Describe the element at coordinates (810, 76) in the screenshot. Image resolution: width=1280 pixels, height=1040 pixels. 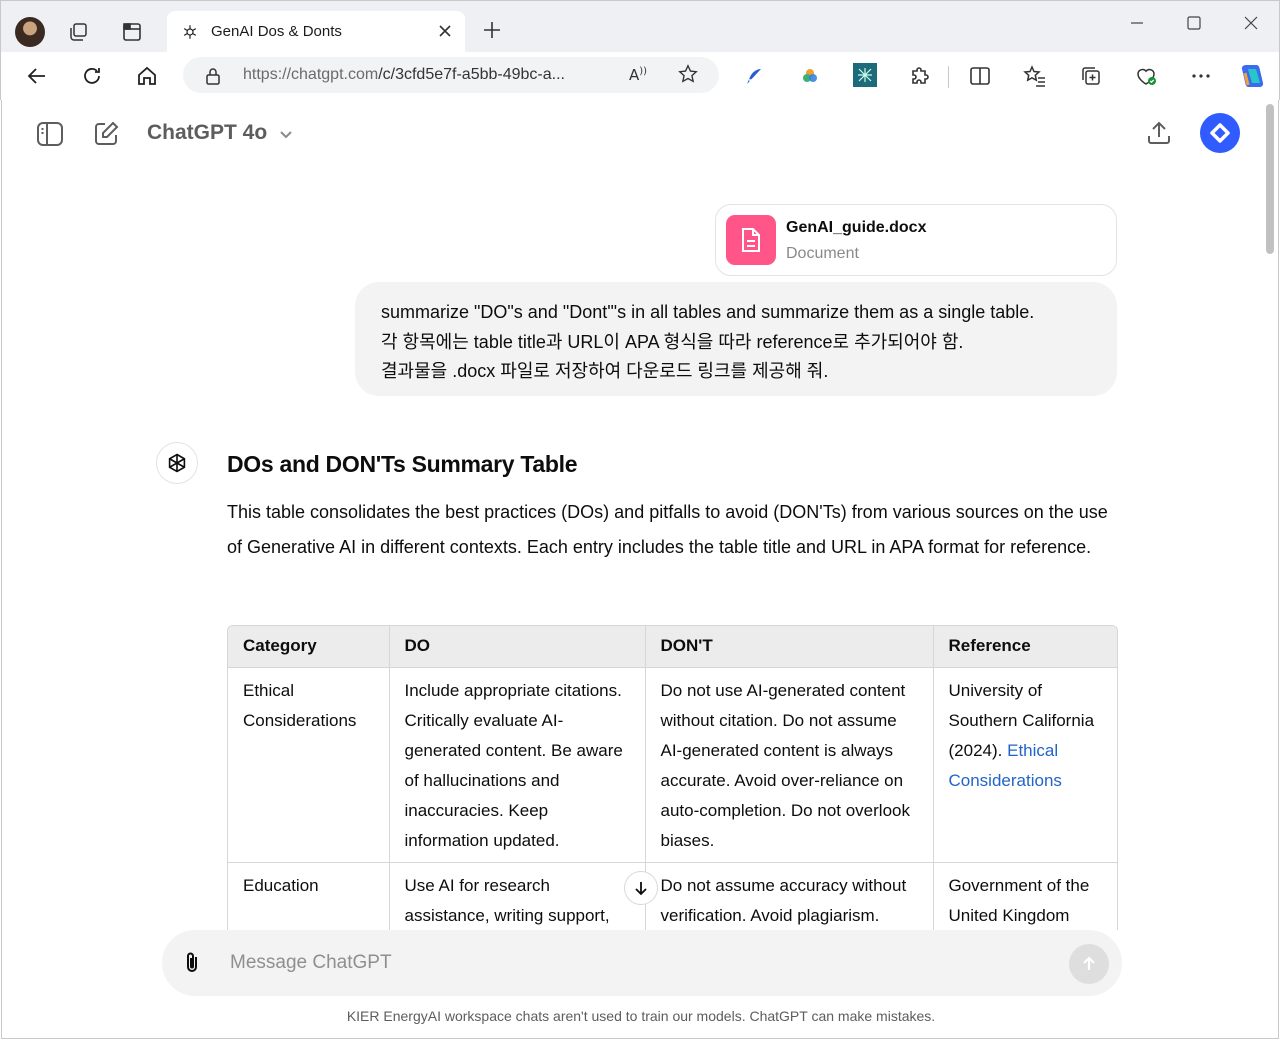
I see `extension-swirl-icon` at that location.